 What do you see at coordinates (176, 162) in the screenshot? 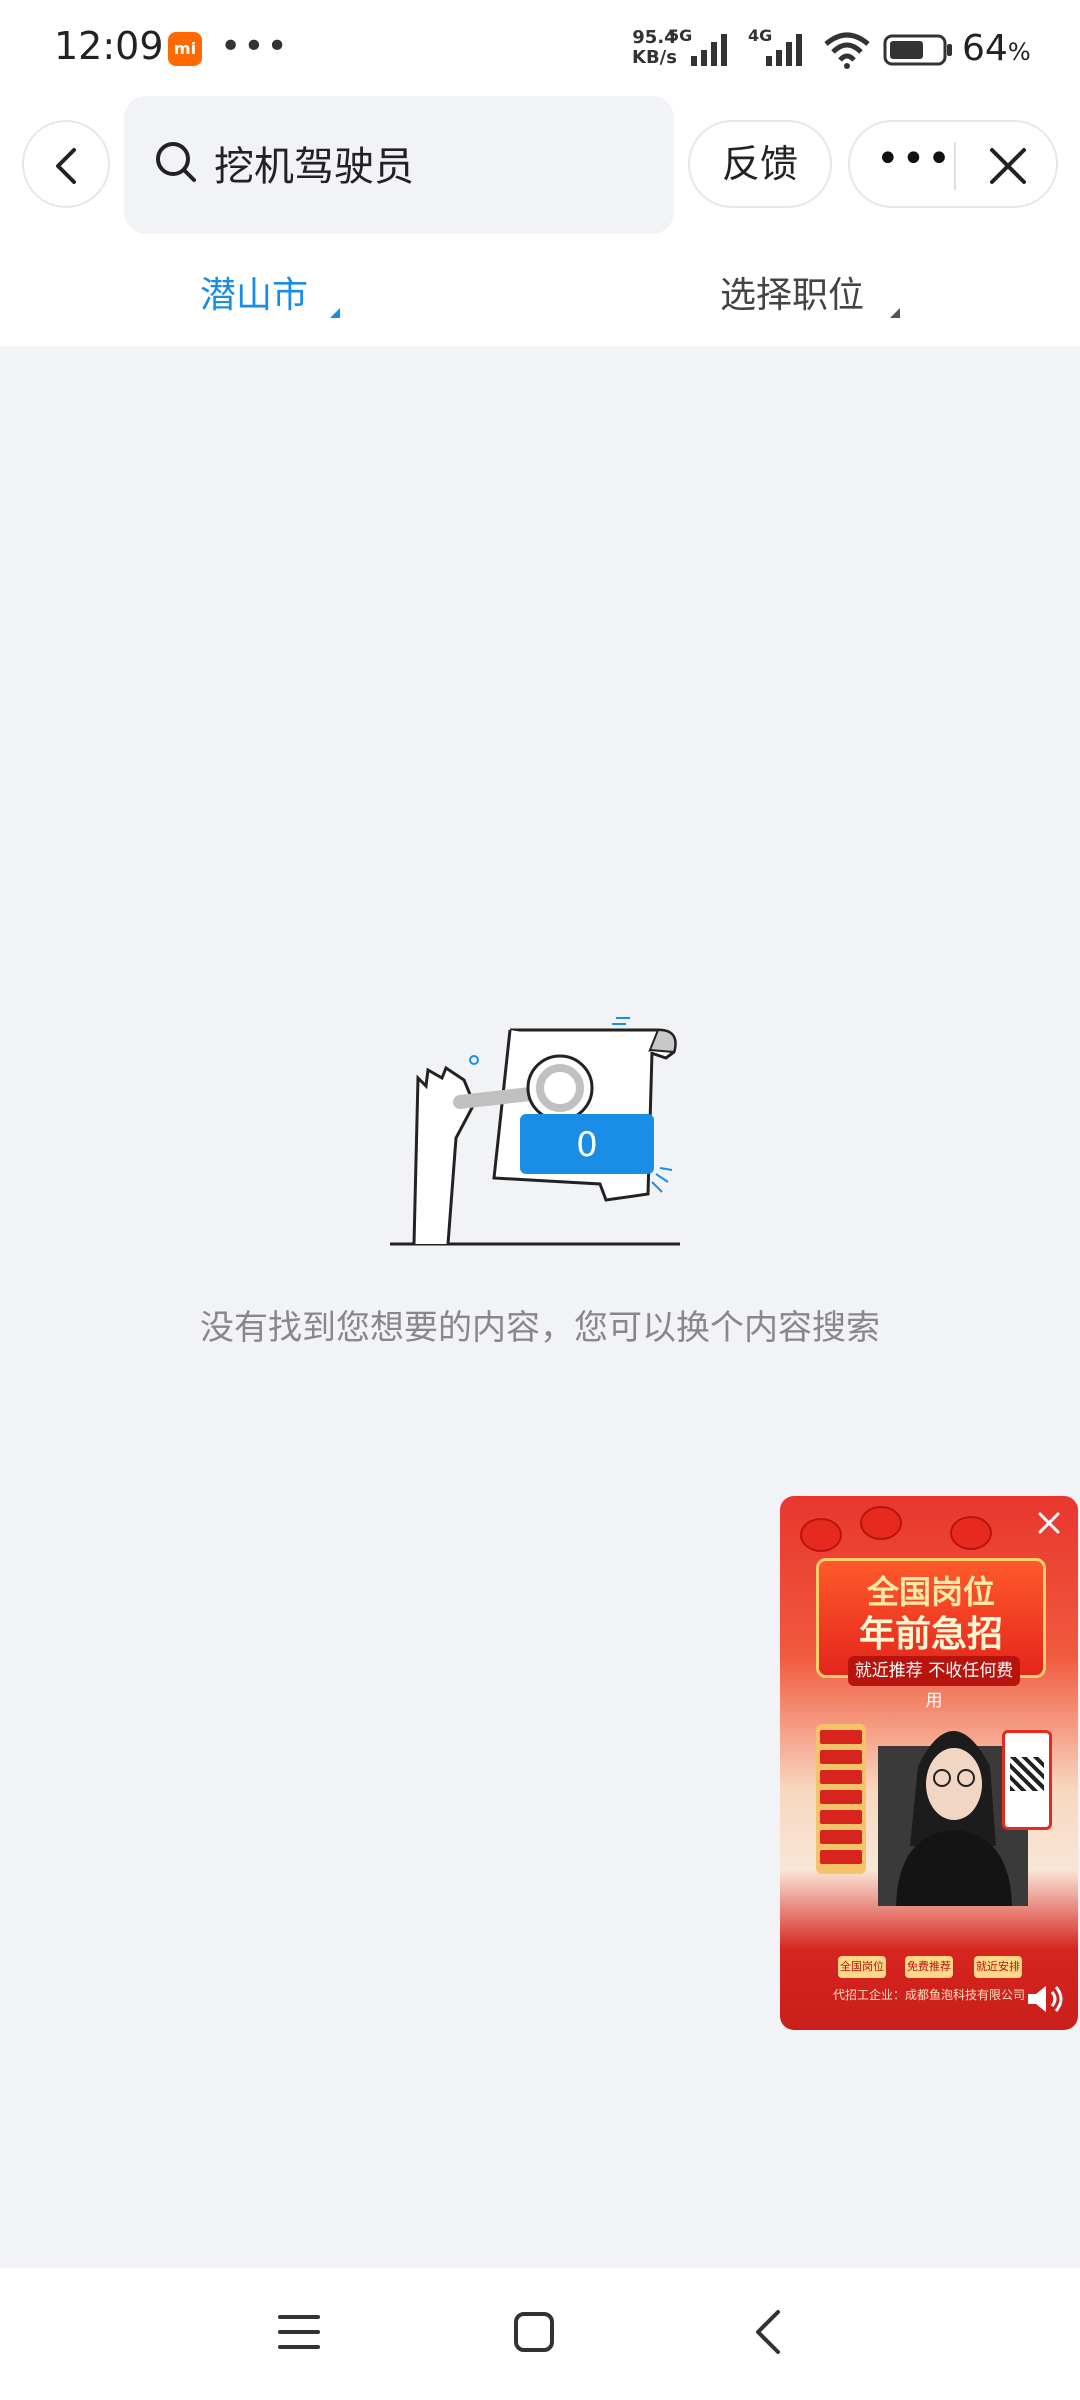
I see `search-icon` at bounding box center [176, 162].